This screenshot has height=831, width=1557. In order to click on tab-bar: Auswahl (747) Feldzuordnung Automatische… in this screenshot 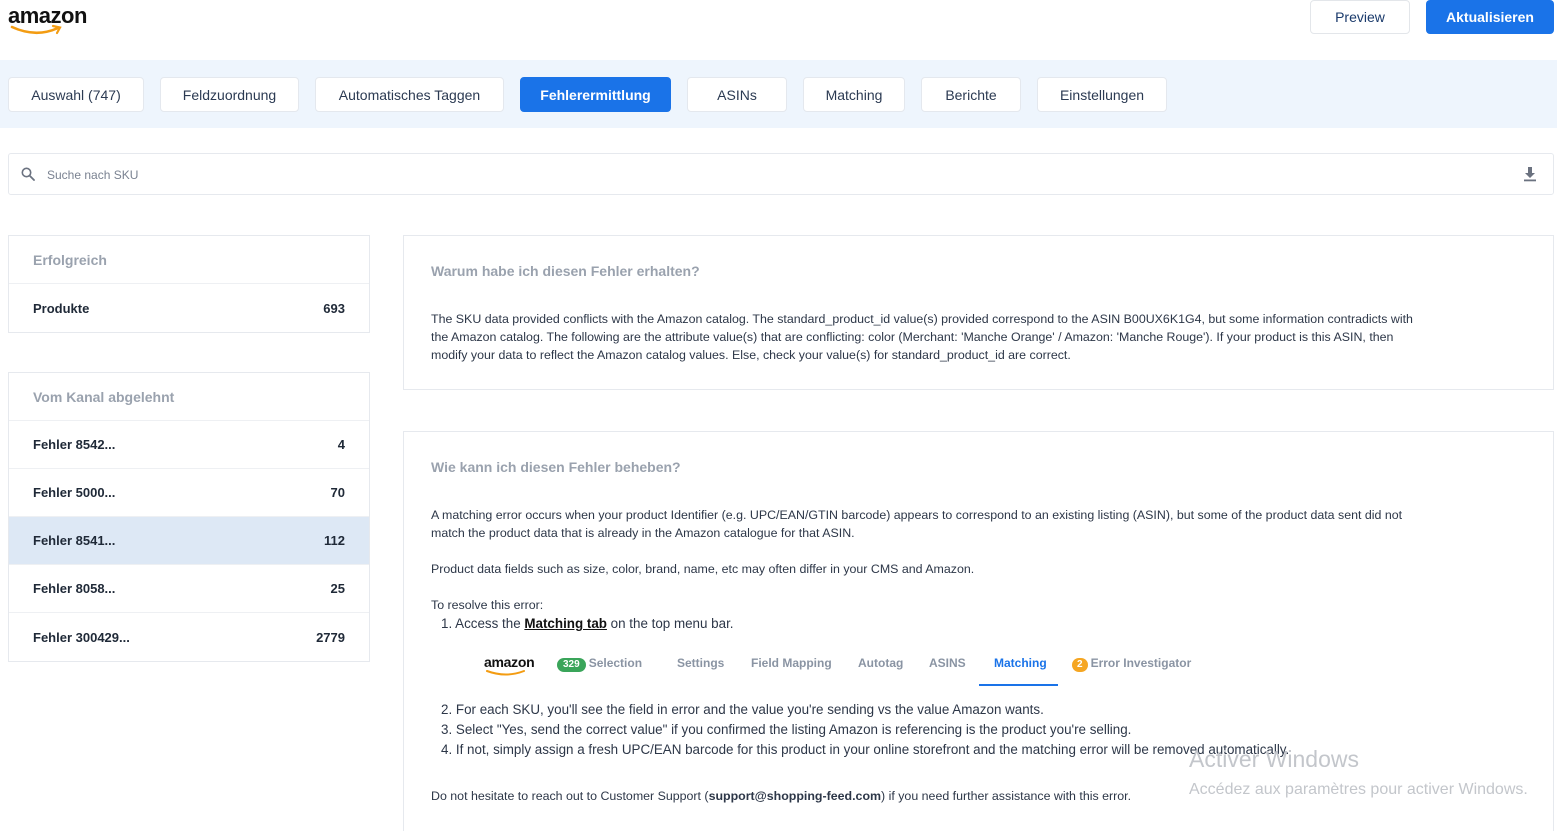, I will do `click(778, 94)`.